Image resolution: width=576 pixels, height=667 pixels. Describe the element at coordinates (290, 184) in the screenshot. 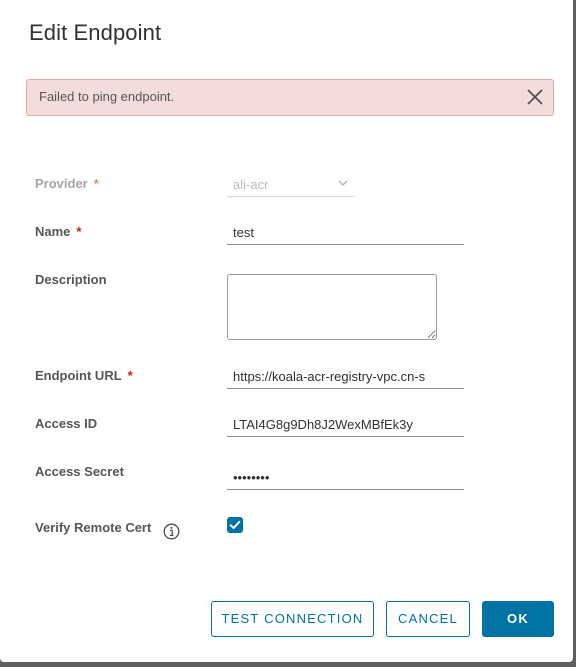

I see `provider-select: ali-acr` at that location.